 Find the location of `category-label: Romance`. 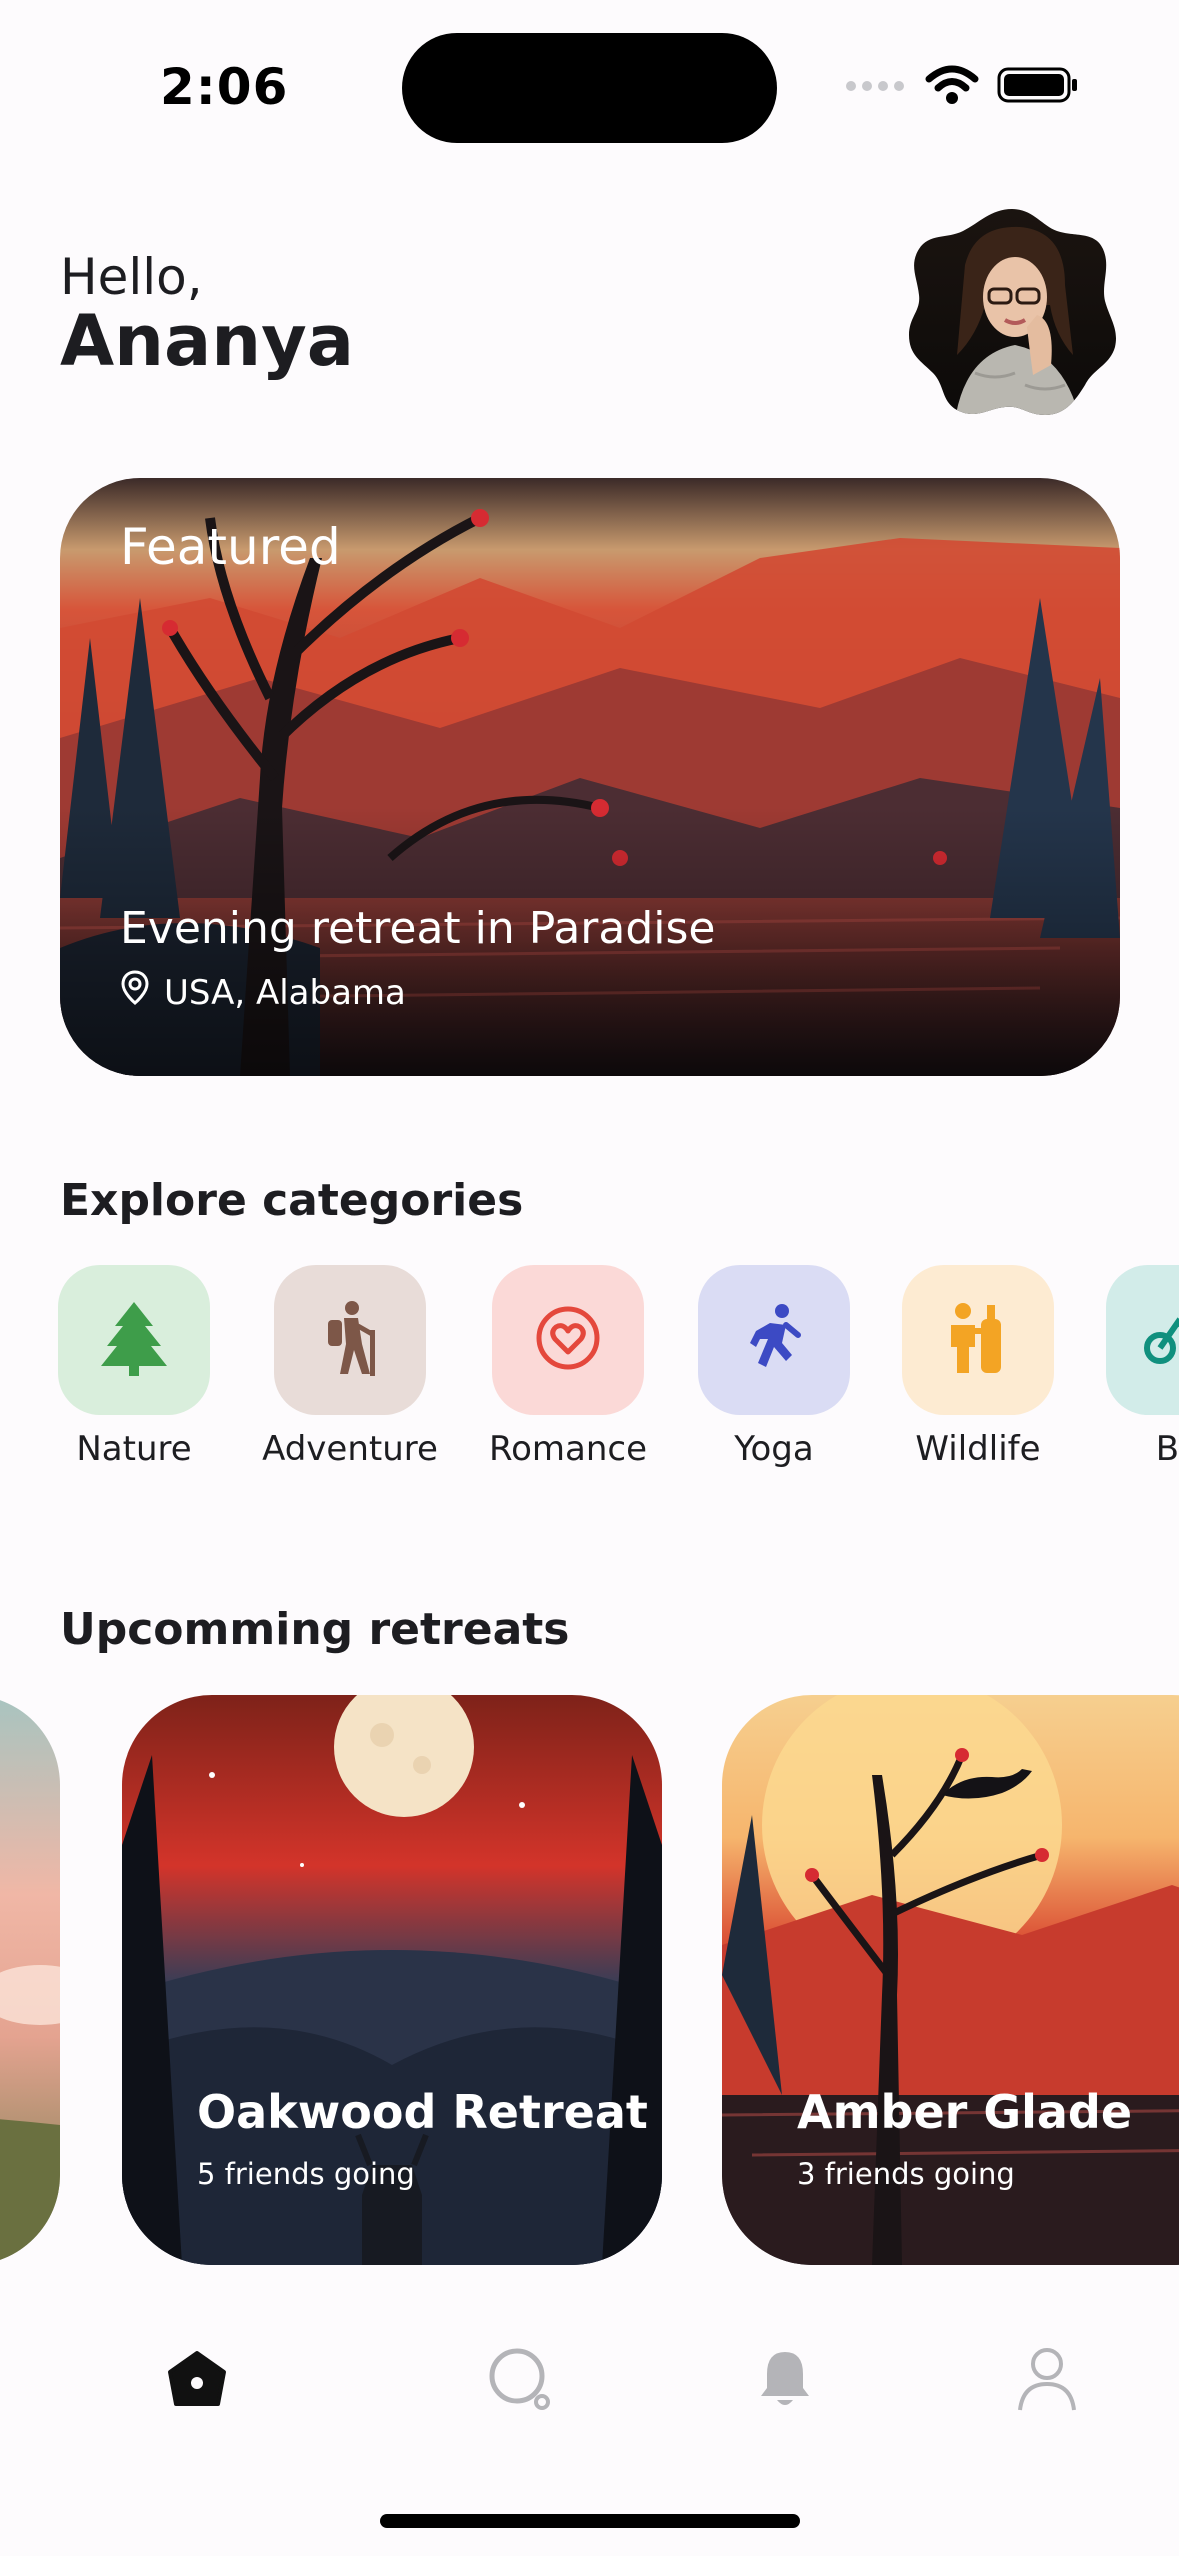

category-label: Romance is located at coordinates (567, 1449).